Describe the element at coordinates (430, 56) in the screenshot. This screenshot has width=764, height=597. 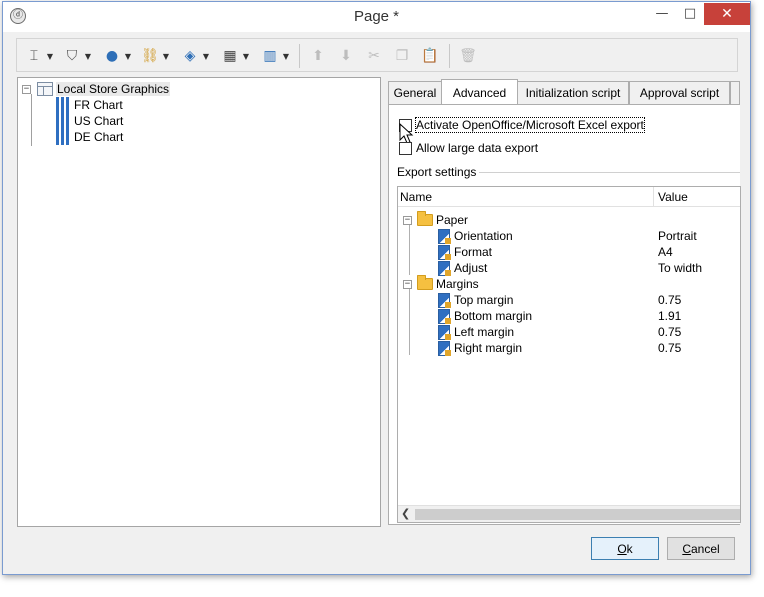
I see `paste-button: 📋` at that location.